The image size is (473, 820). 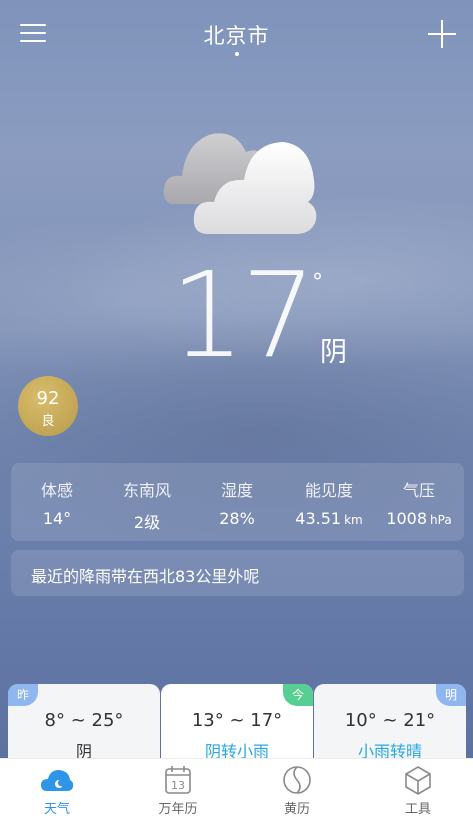 What do you see at coordinates (318, 518) in the screenshot?
I see `detail-number: 43.51` at bounding box center [318, 518].